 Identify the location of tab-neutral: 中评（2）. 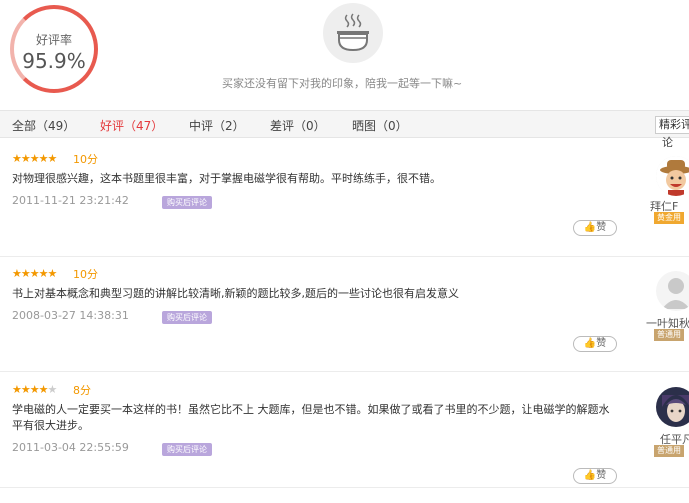
(217, 125).